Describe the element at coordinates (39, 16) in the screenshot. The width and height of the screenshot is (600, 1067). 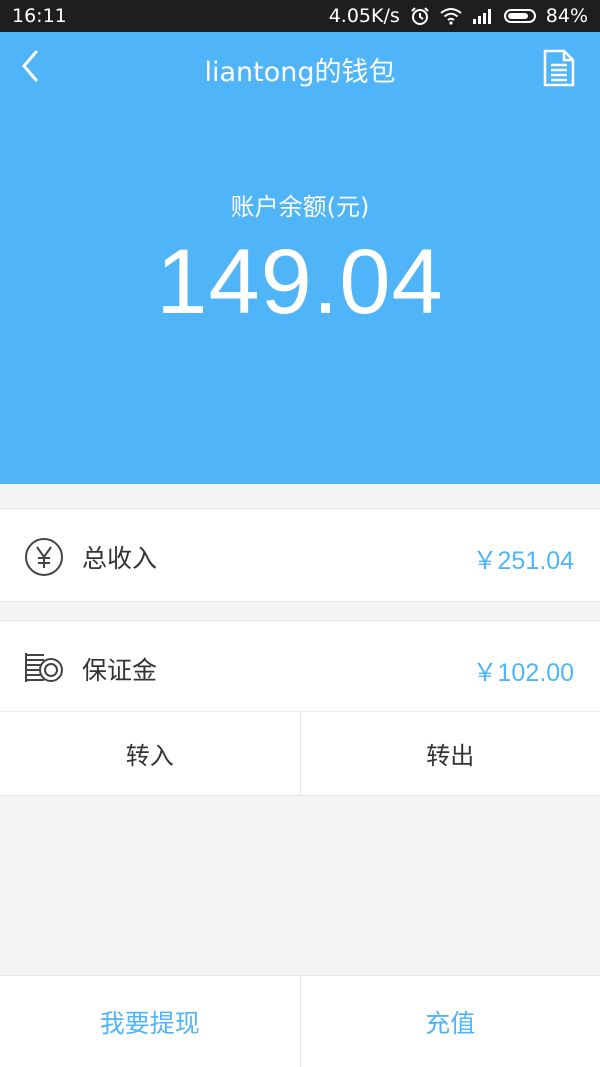
I see `status-time: 16:11` at that location.